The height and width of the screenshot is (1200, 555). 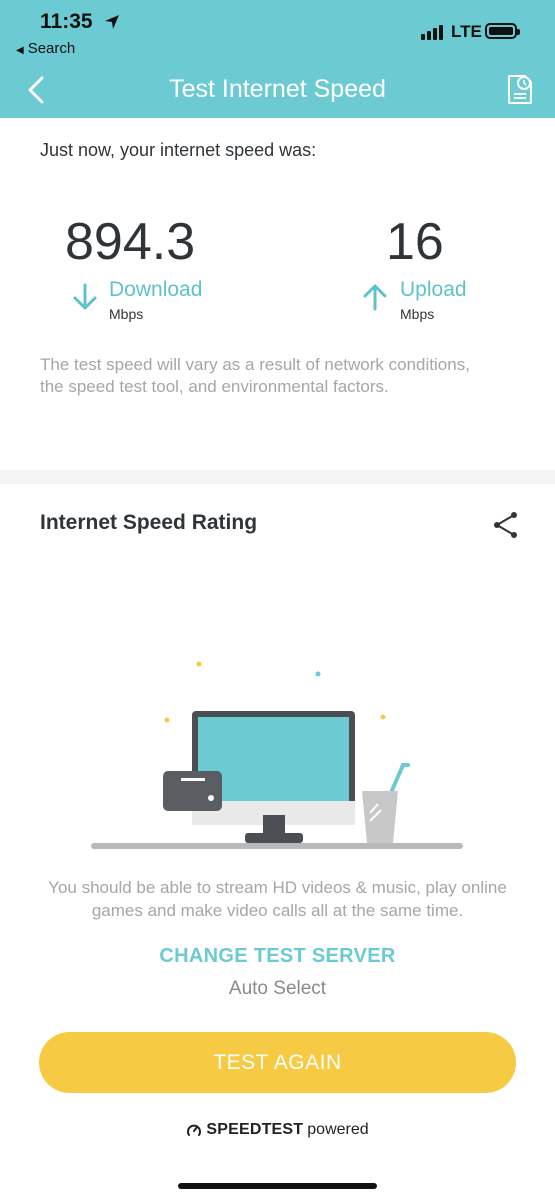 What do you see at coordinates (417, 314) in the screenshot?
I see `upload-unit: Mbps` at bounding box center [417, 314].